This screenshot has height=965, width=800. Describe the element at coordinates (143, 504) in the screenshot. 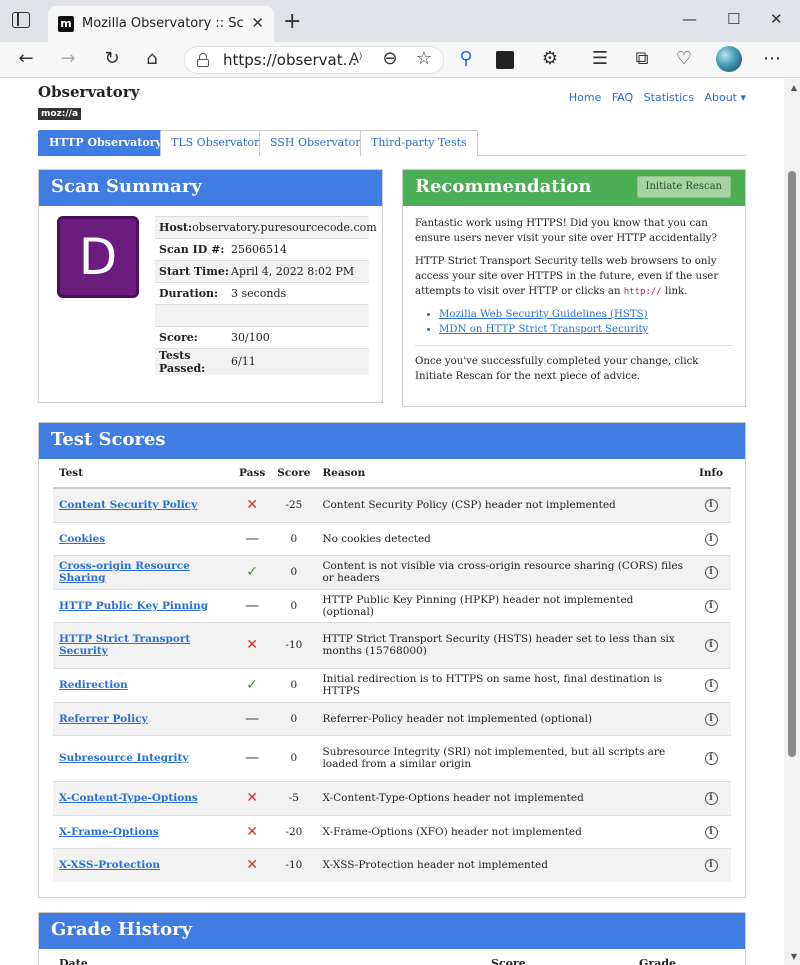

I see `test-name-link: Content Security Policy` at that location.